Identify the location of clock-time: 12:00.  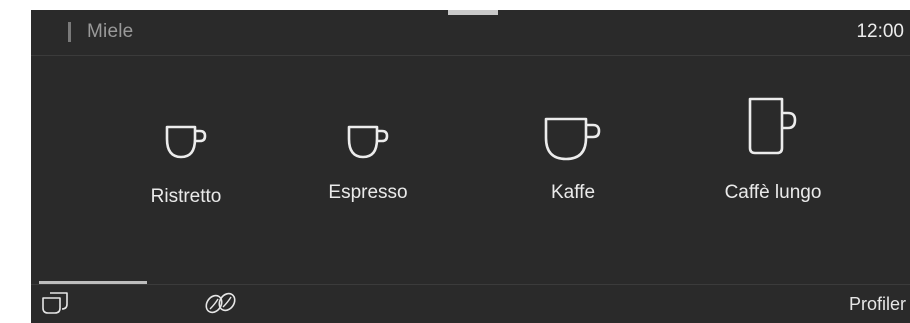
(880, 31).